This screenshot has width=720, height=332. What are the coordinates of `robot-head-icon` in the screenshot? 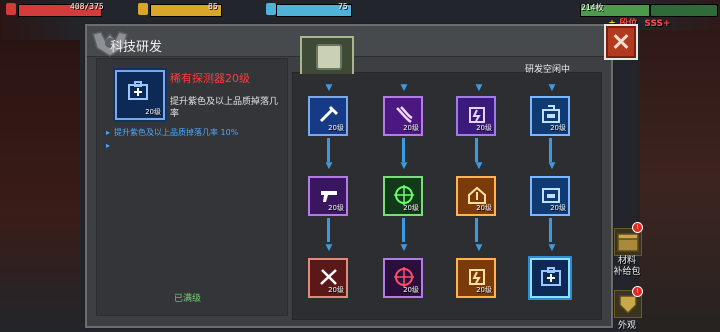 It's located at (329, 57).